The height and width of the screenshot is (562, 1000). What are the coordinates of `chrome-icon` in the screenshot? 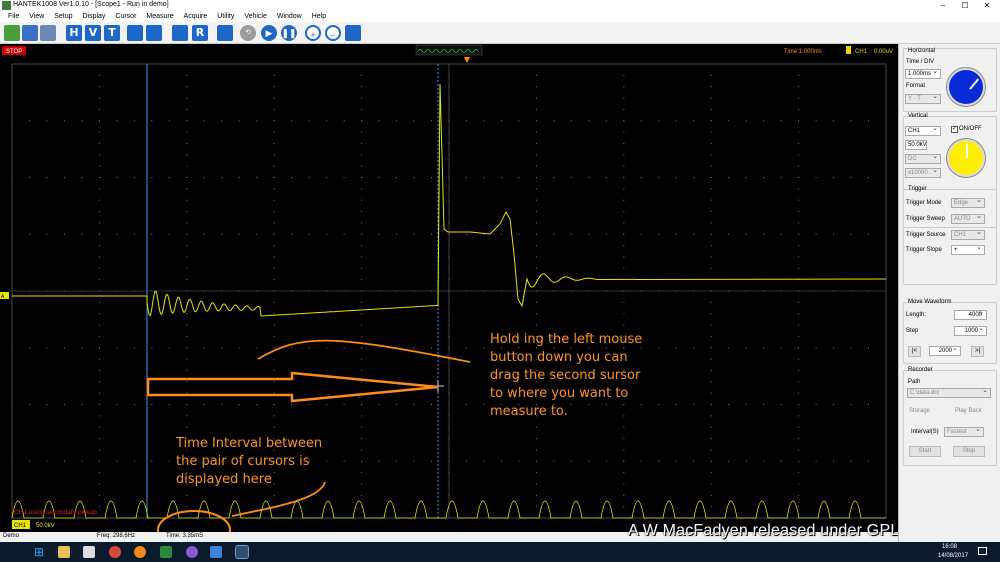 It's located at (115, 552).